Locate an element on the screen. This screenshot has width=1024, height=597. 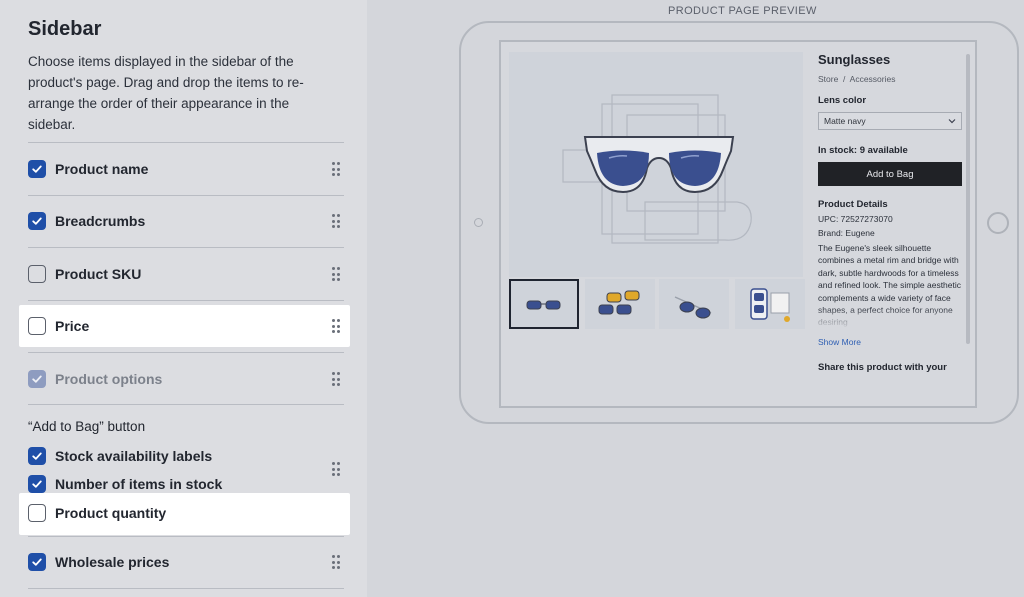
show-more-link: Show More is located at coordinates (891, 342).